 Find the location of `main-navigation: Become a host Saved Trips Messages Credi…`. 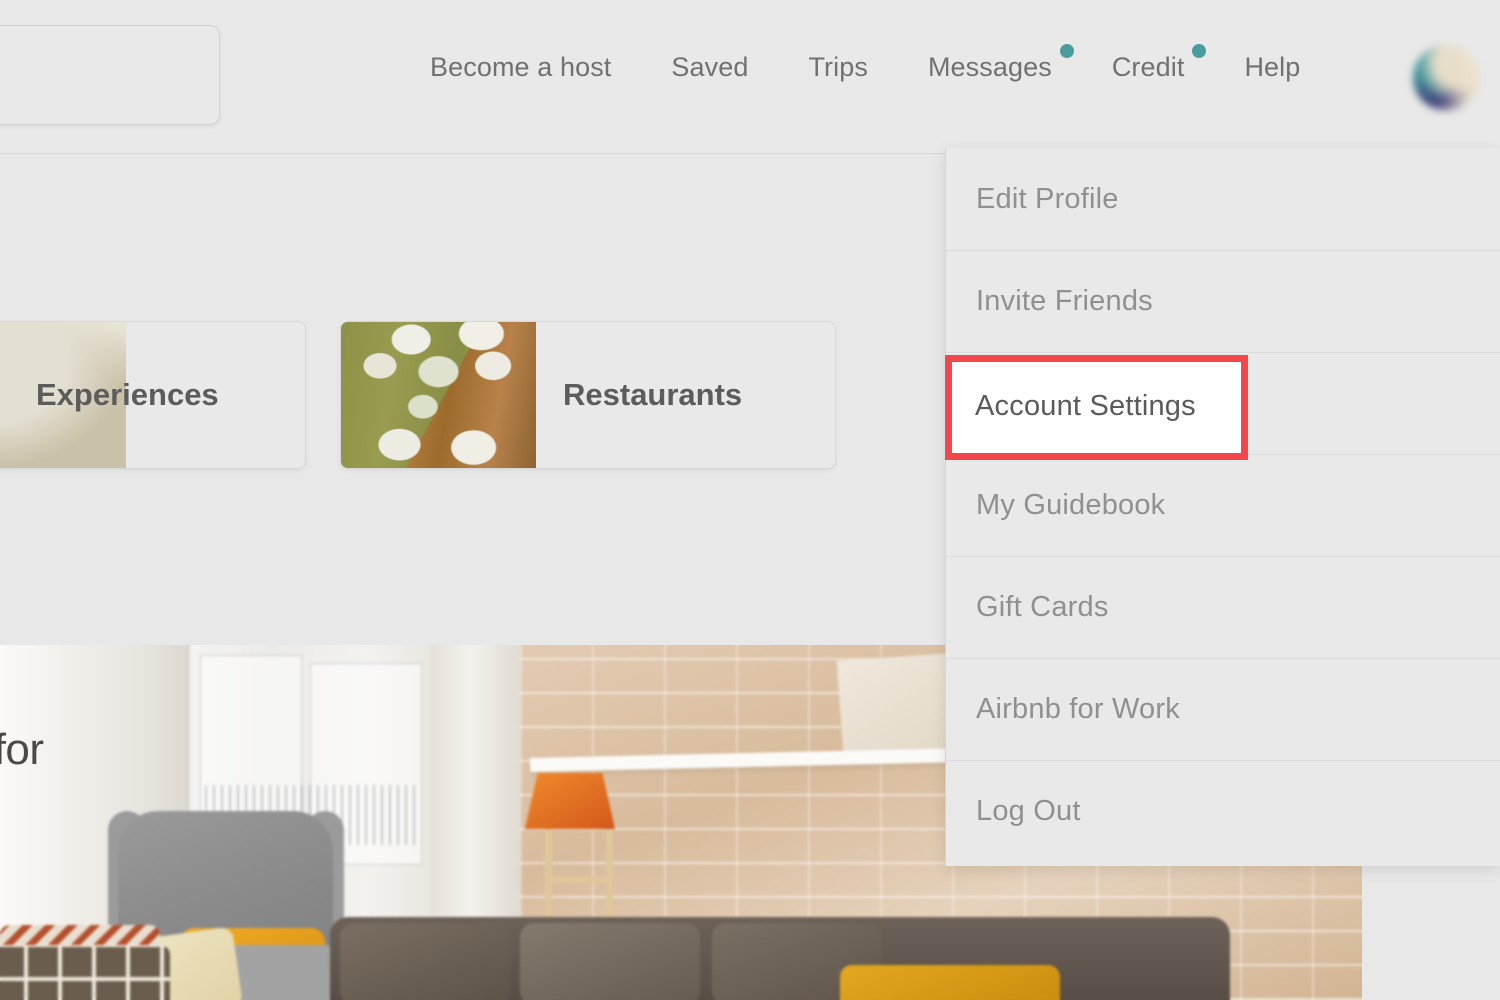

main-navigation: Become a host Saved Trips Messages Credi… is located at coordinates (865, 64).